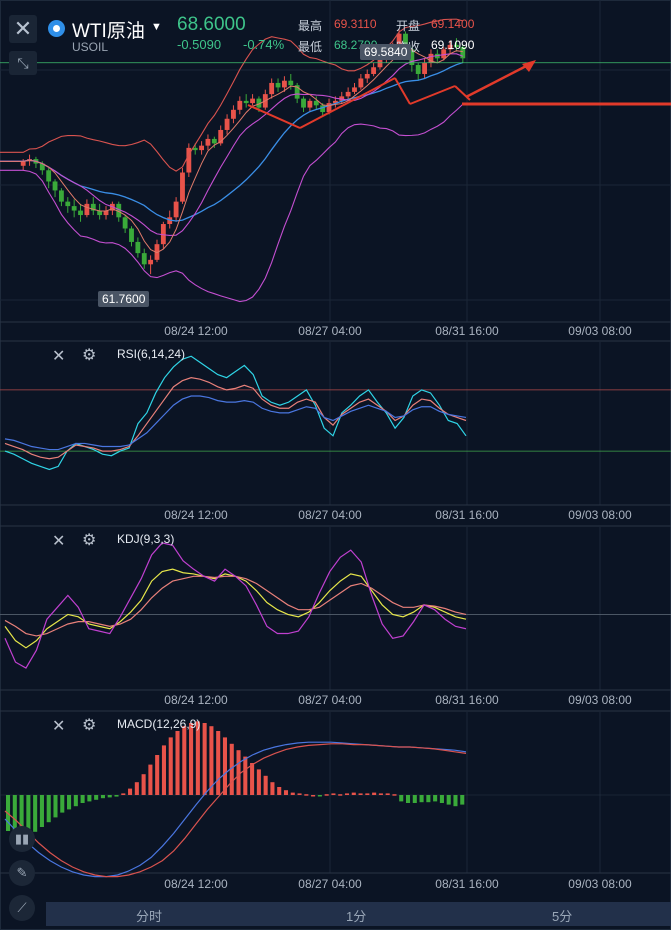 The image size is (671, 930). I want to click on bar-chart-icon: ▮▮, so click(22, 839).